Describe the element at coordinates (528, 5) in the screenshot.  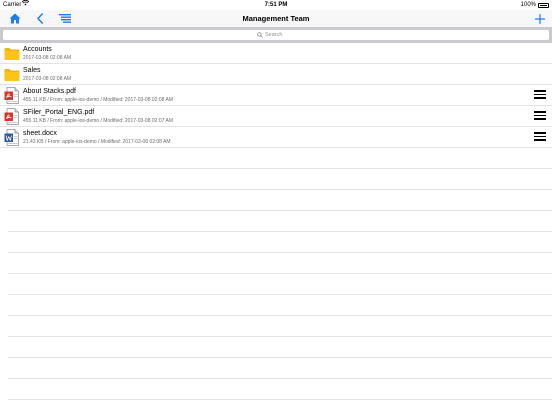
I see `battery-percent: 100%` at that location.